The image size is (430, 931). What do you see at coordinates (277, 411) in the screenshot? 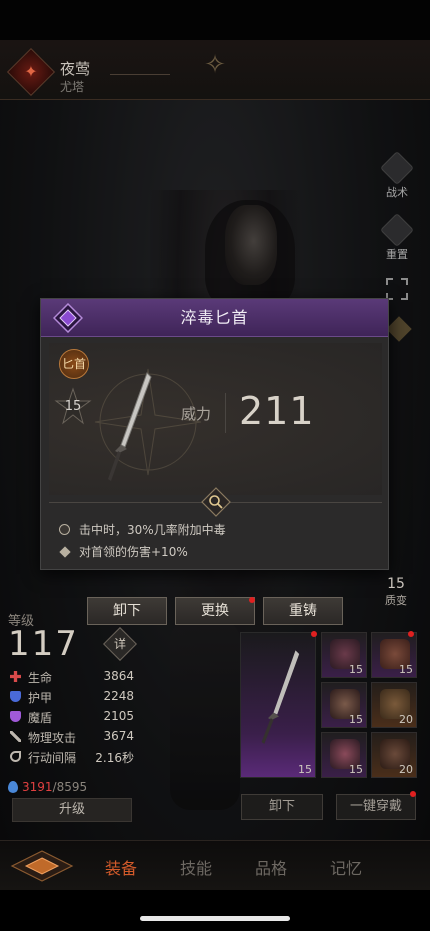
I see `power-value: 211` at bounding box center [277, 411].